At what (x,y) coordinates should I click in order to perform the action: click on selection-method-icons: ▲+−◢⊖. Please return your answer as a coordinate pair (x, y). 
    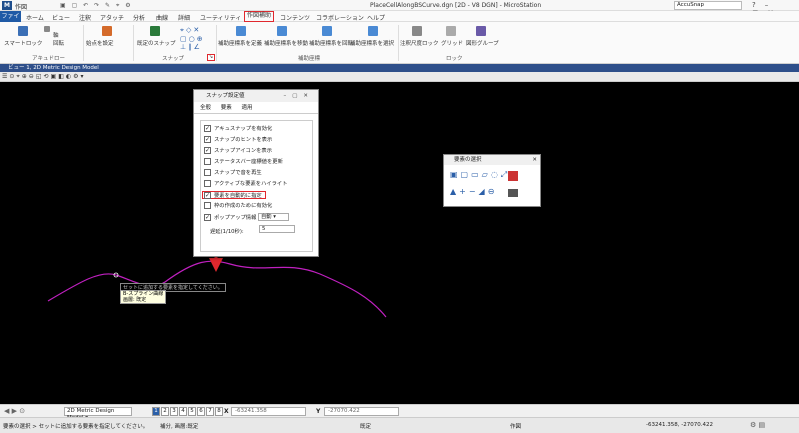
    Looking at the image, I should click on (473, 191).